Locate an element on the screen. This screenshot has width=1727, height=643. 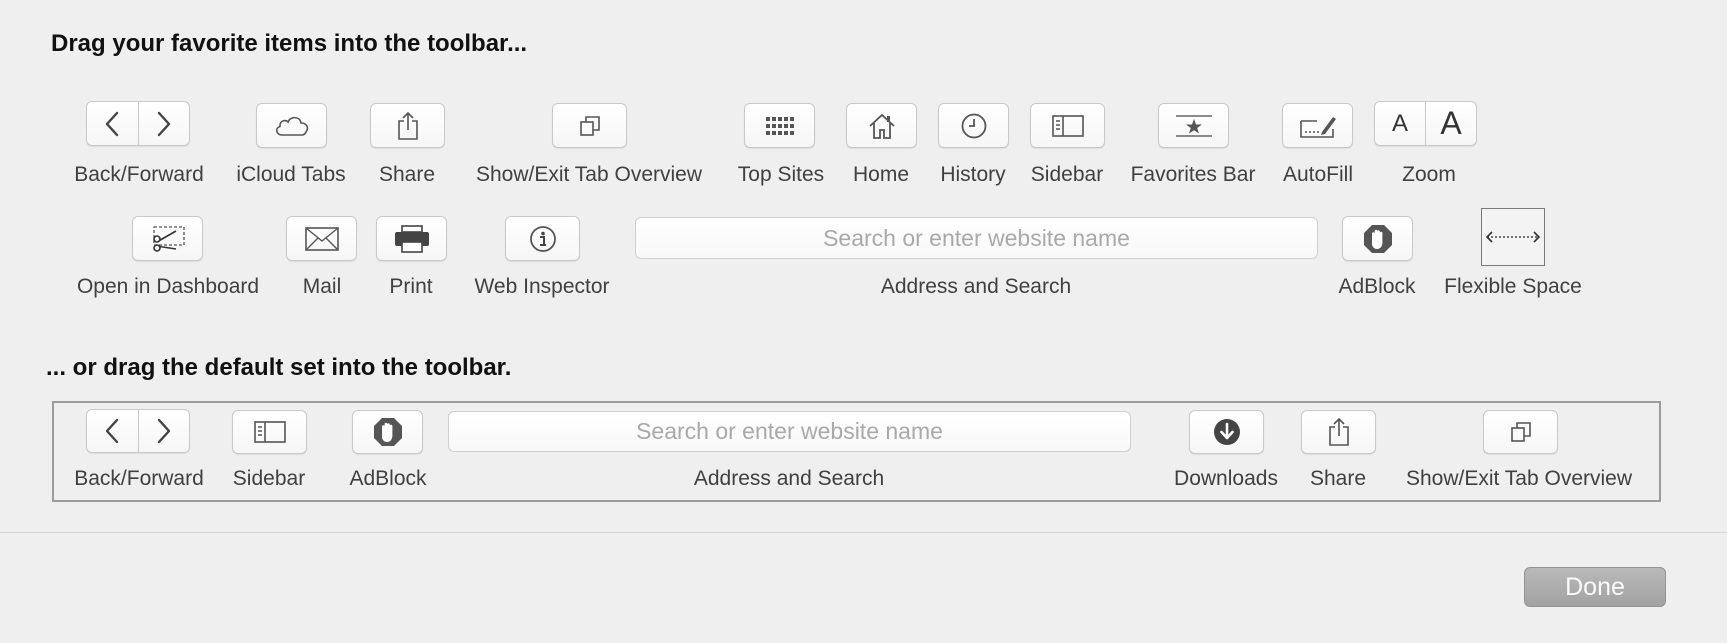
zoom-big-glyph: A is located at coordinates (1451, 123).